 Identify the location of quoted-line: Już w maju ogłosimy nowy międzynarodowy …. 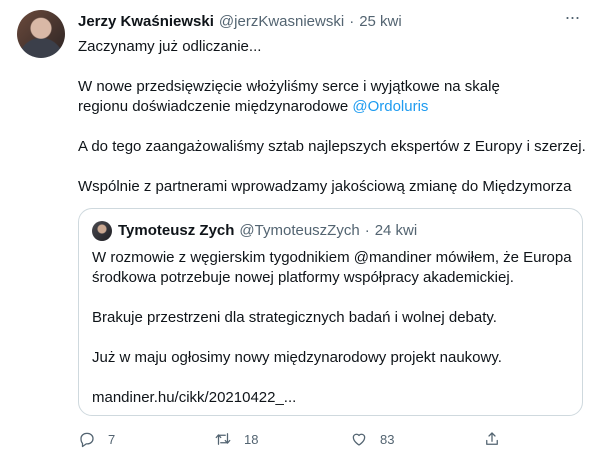
(297, 357).